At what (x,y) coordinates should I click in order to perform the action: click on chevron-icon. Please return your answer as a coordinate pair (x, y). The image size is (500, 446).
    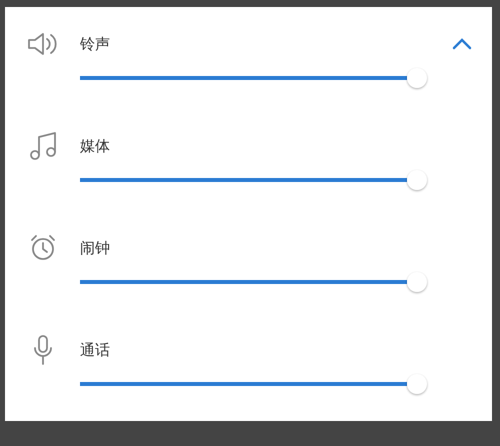
    Looking at the image, I should click on (462, 44).